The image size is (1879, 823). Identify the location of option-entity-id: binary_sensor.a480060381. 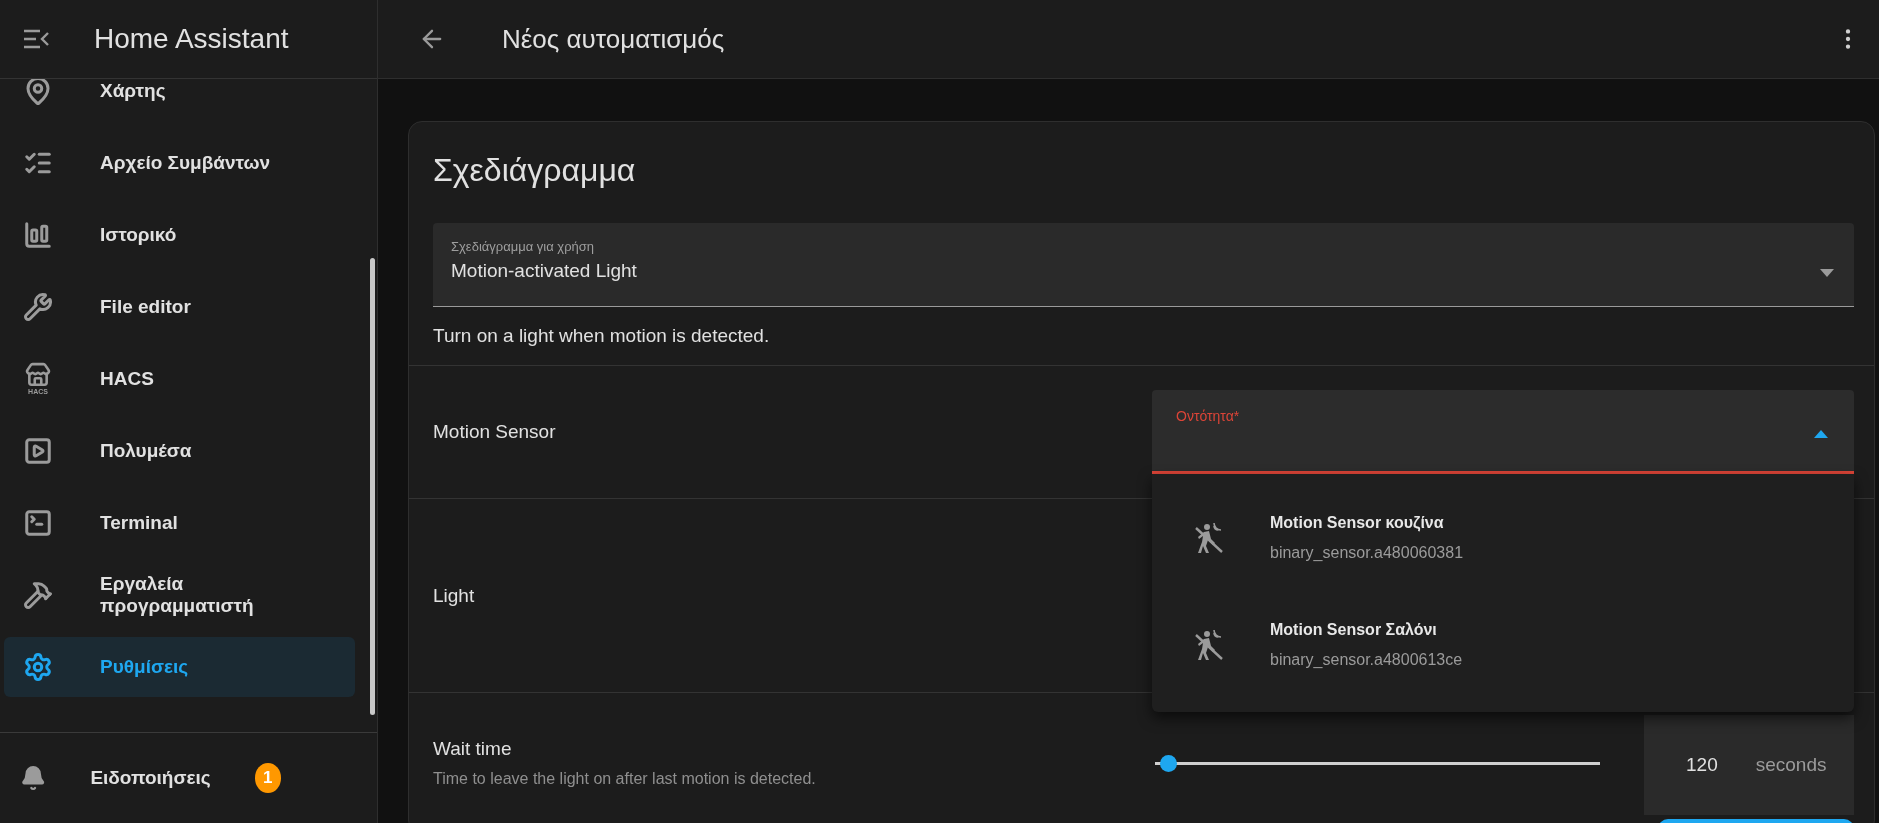
(1367, 552).